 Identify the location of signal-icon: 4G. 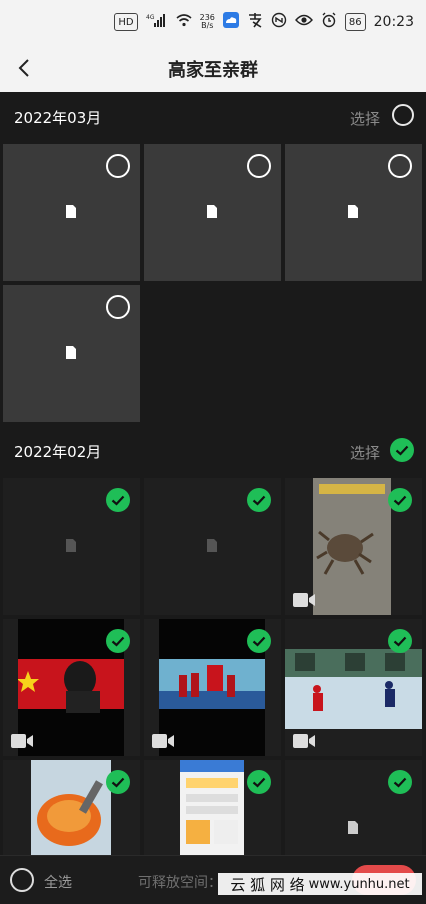
(157, 22).